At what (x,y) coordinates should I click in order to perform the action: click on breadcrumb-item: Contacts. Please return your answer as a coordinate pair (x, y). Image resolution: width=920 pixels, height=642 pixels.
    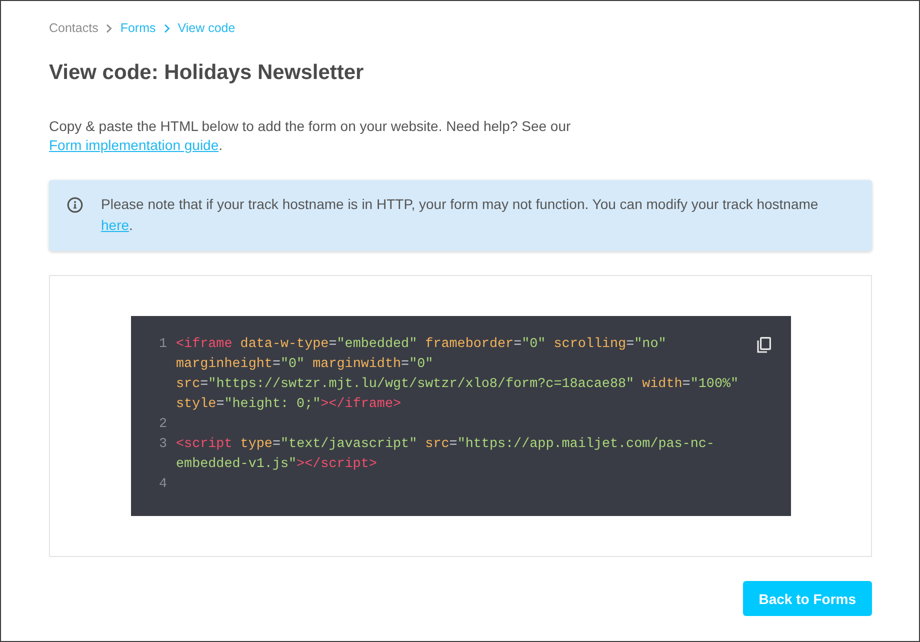
    Looking at the image, I should click on (73, 28).